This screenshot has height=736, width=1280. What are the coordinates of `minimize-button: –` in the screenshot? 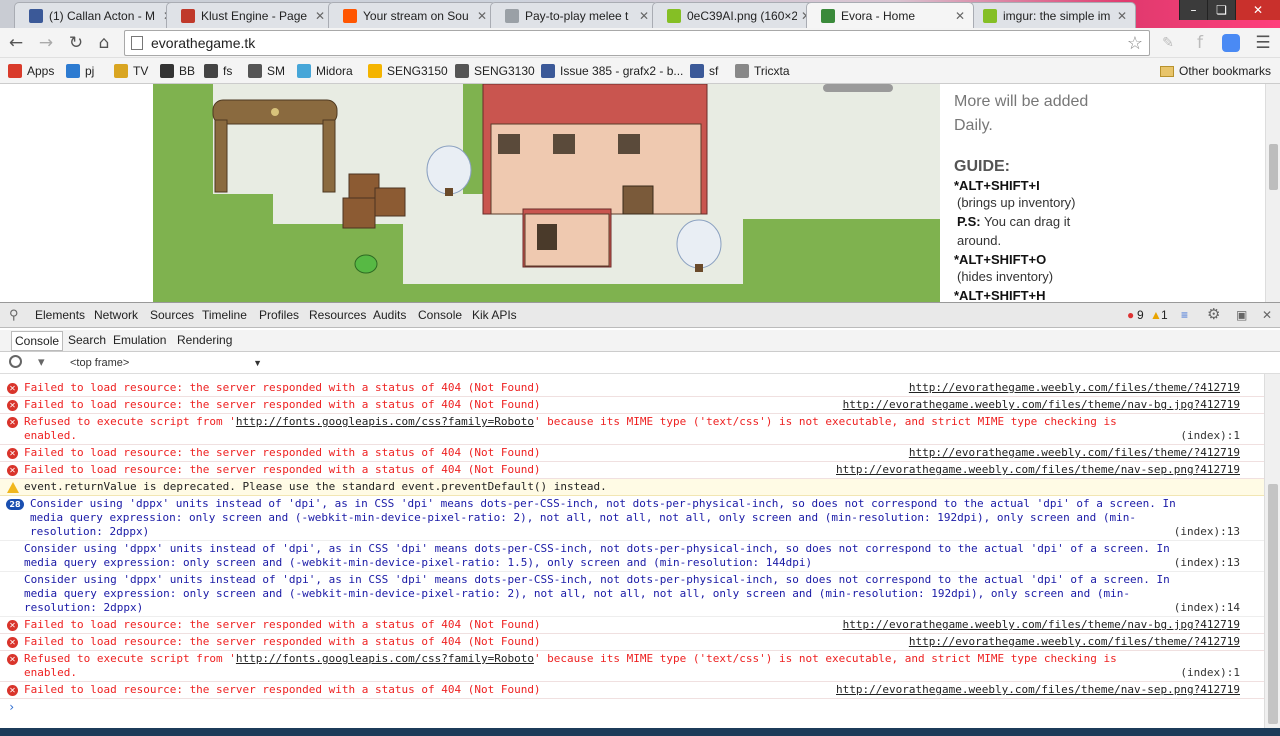 It's located at (1193, 10).